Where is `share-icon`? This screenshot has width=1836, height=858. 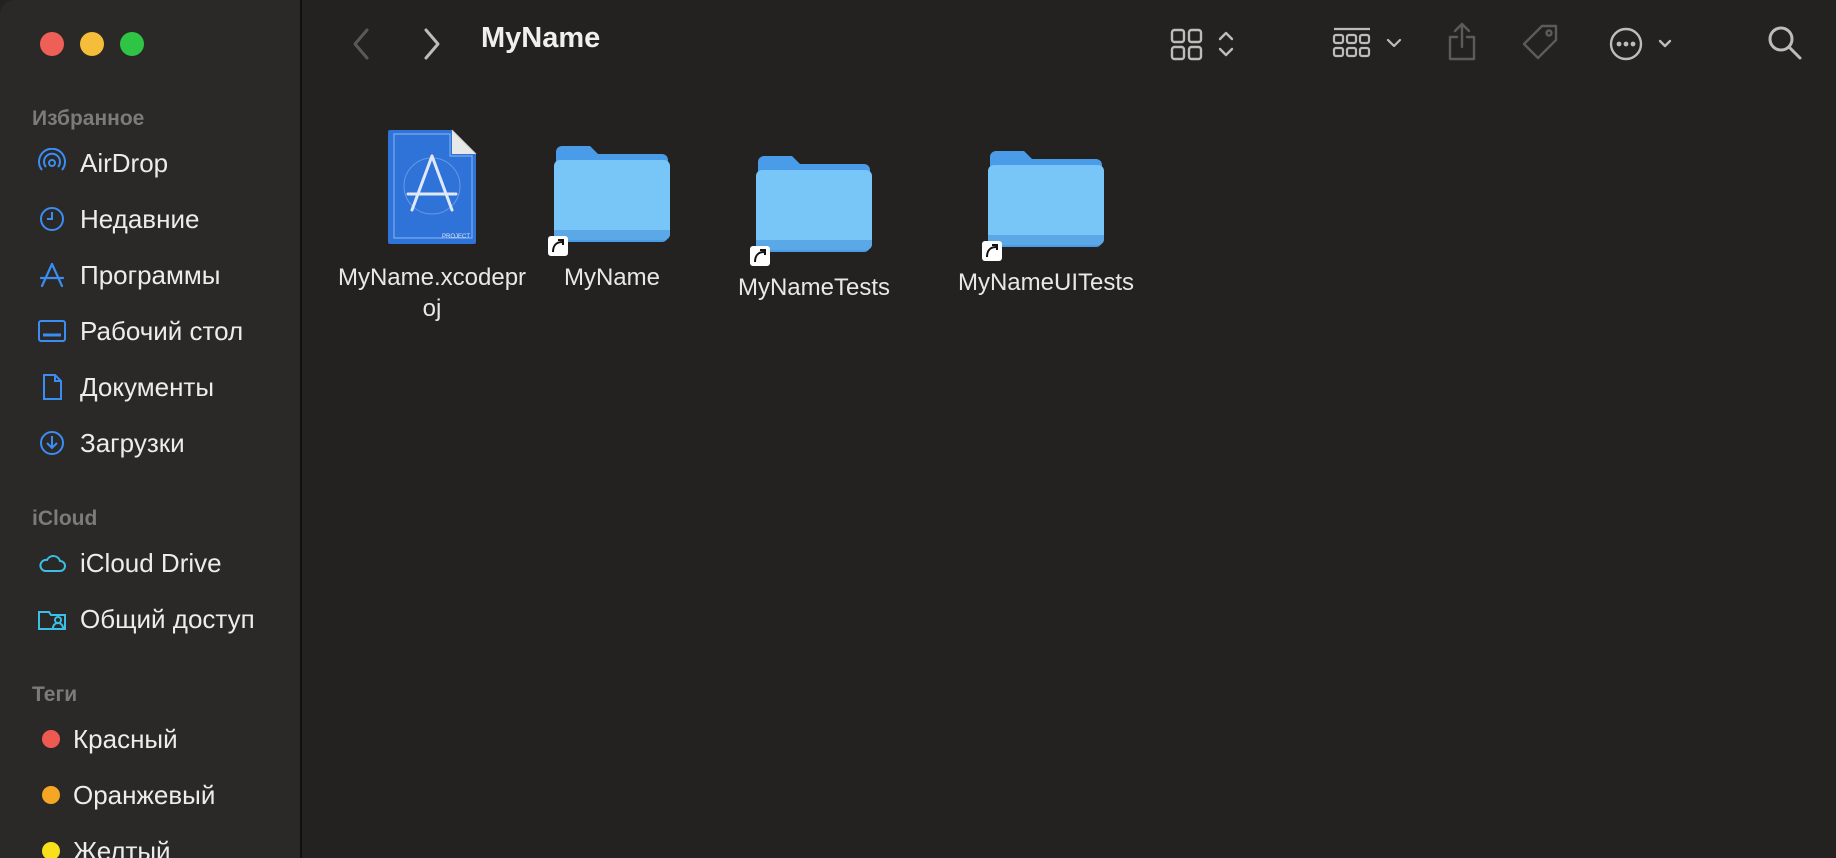
share-icon is located at coordinates (1462, 41).